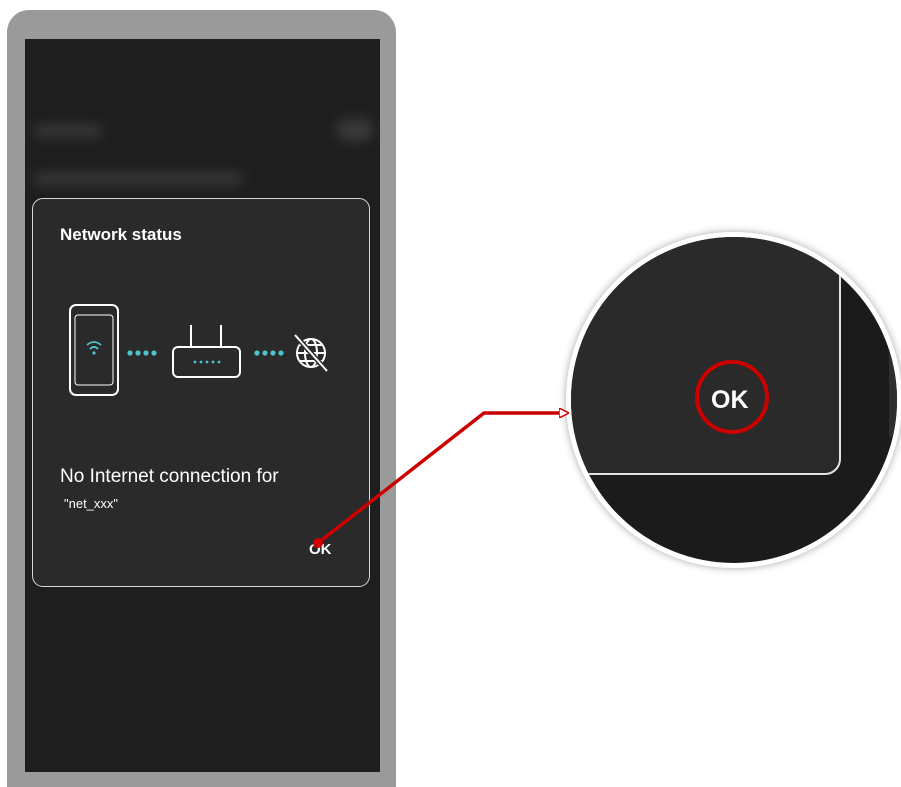 This screenshot has height=787, width=901. I want to click on router-icon, so click(206, 351).